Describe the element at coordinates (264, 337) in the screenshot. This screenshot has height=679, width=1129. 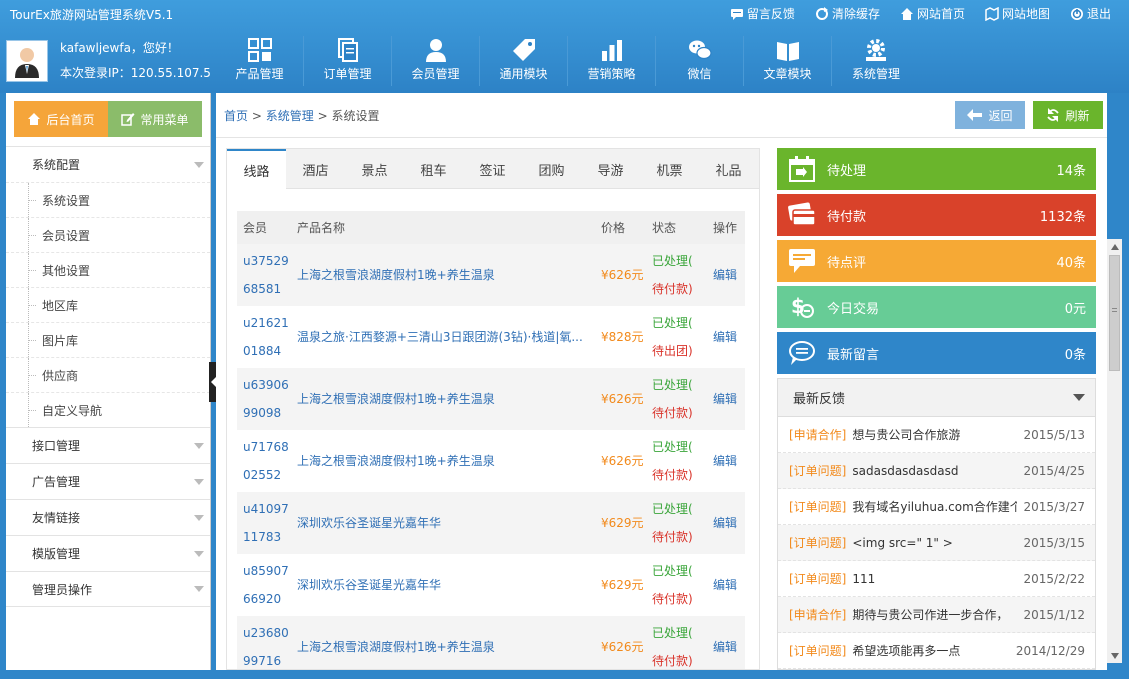
I see `cell-member: u2162101884` at that location.